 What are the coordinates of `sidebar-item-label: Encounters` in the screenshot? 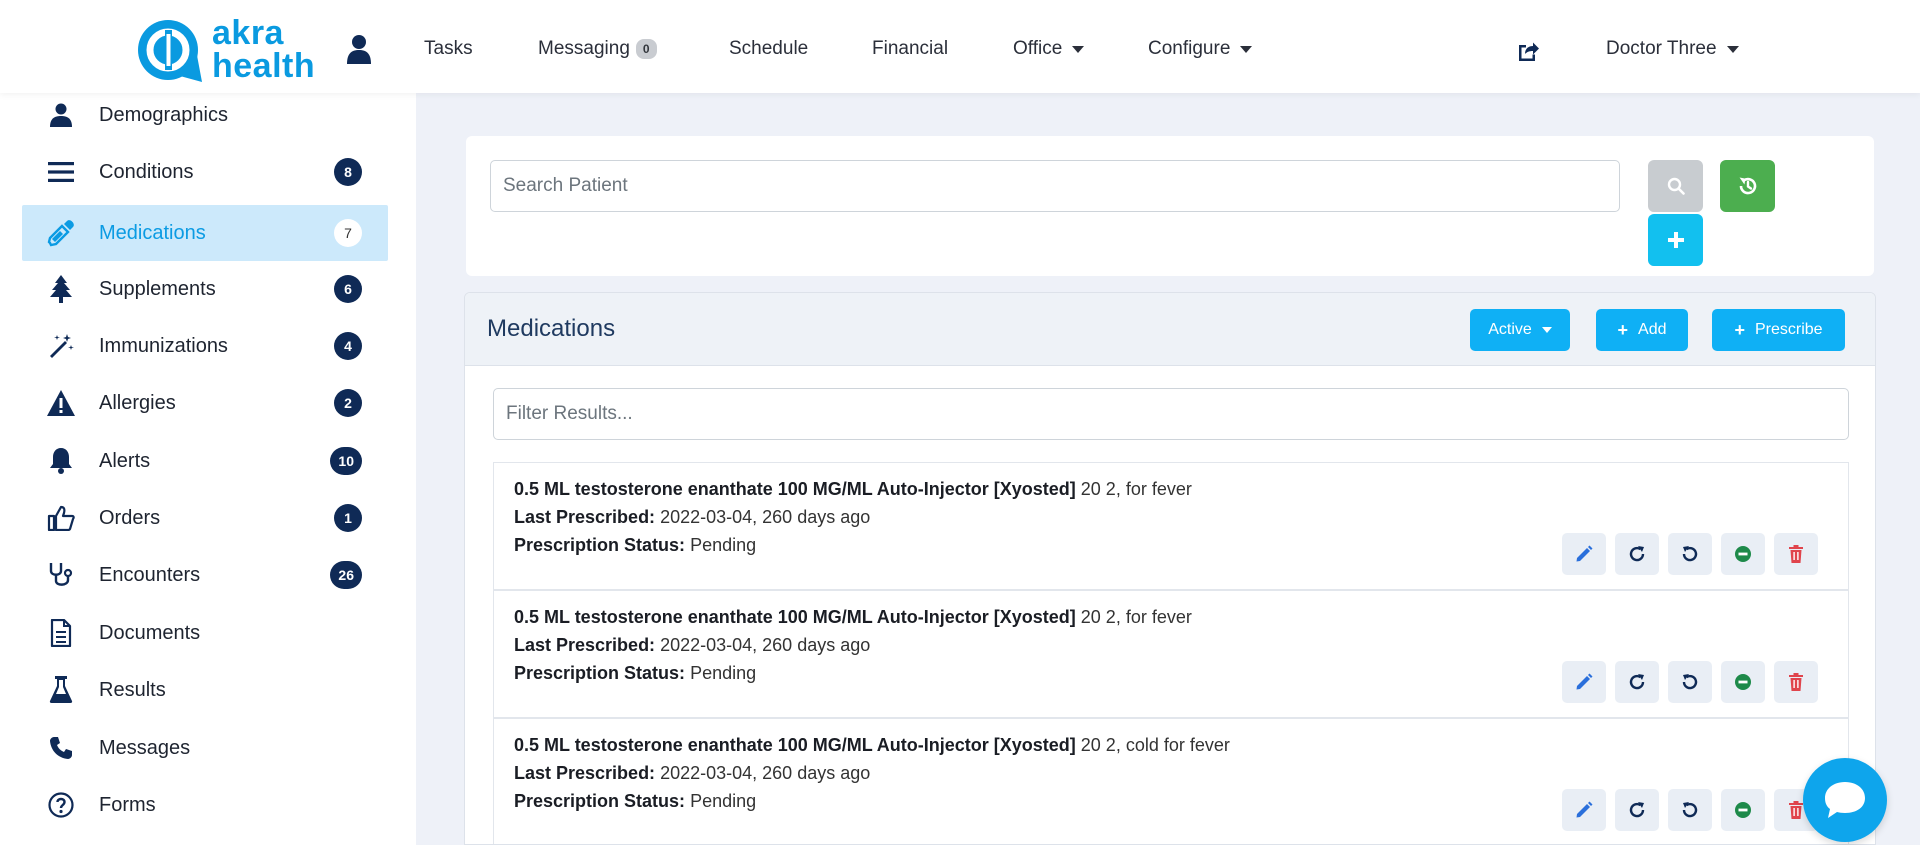 It's located at (150, 574).